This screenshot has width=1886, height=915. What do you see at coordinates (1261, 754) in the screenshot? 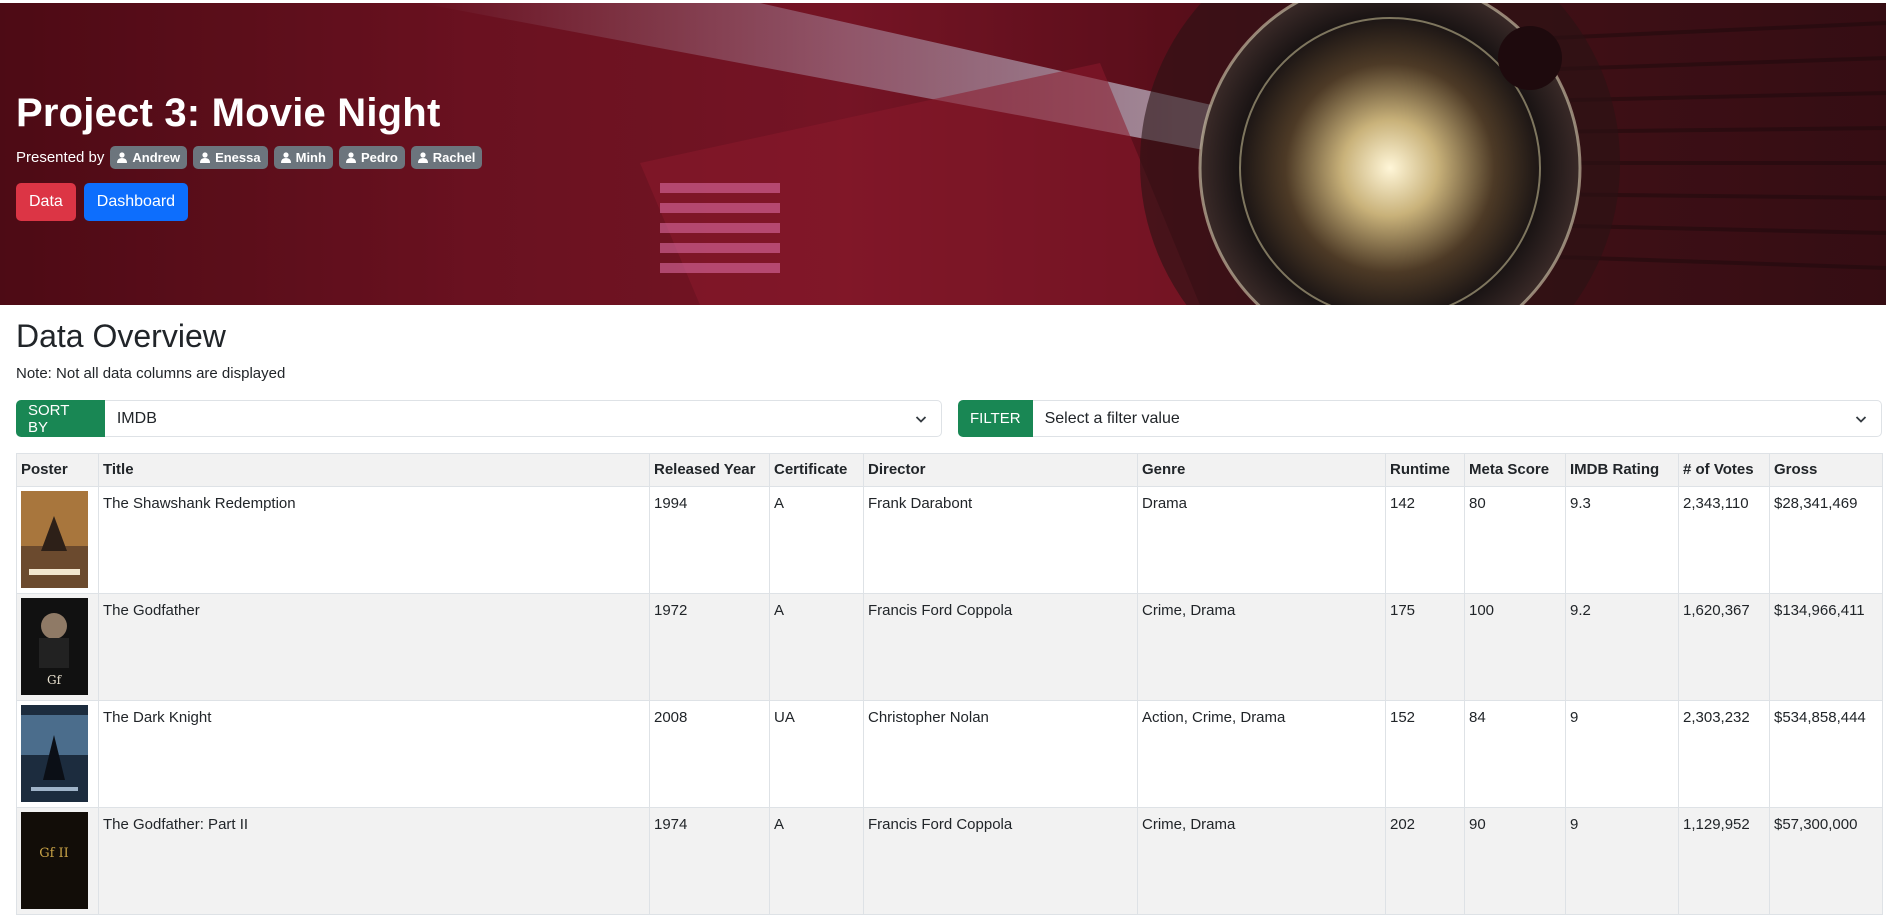
I see `genre-cell: Action, Crime, Drama` at bounding box center [1261, 754].